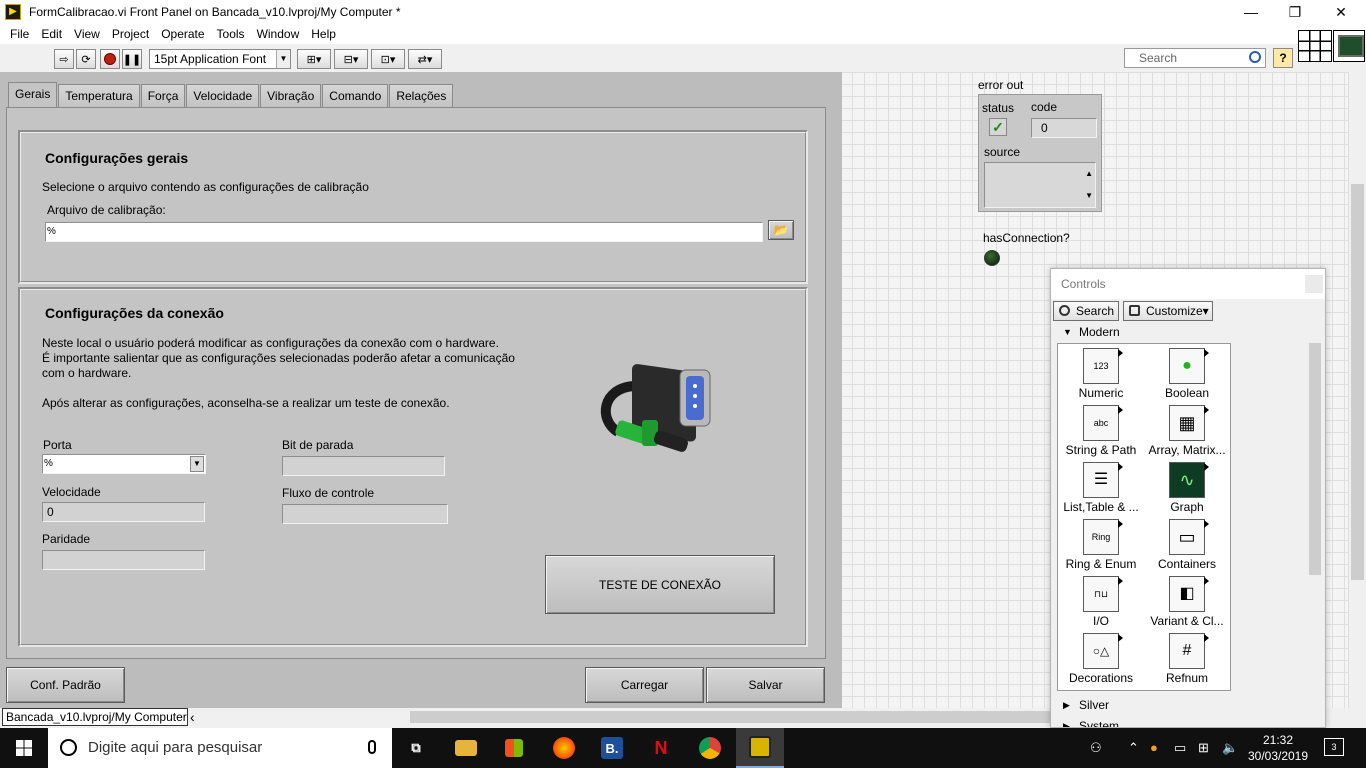  I want to click on avast-icon: ●, so click(1154, 747).